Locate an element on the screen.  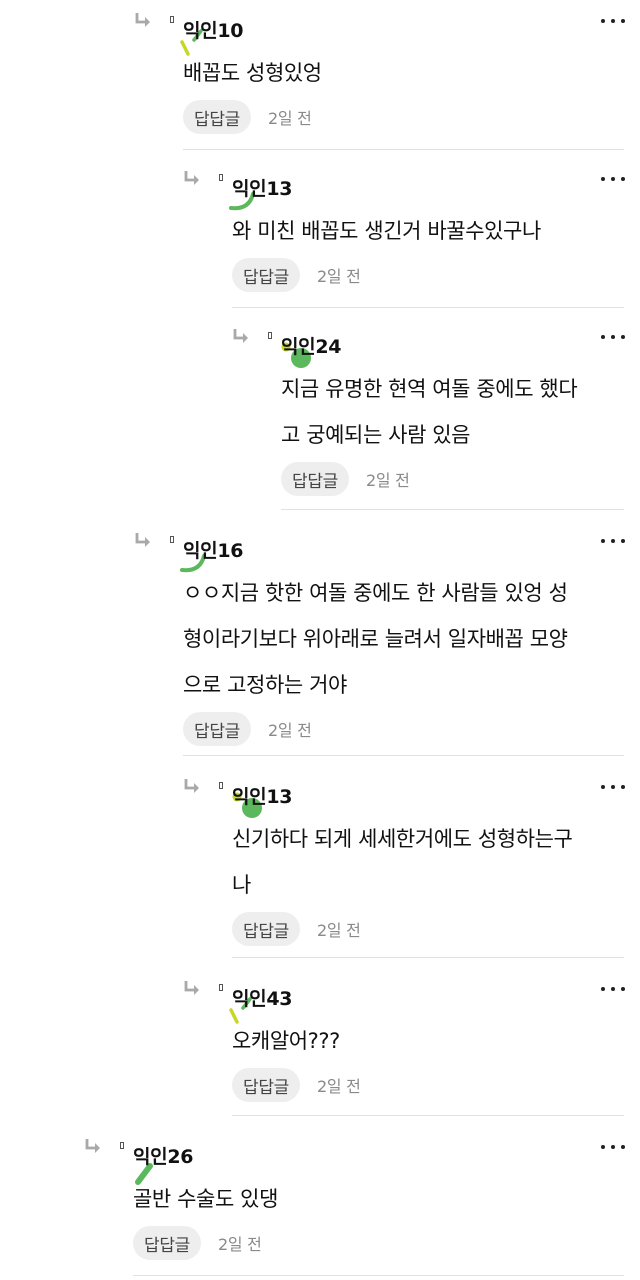
comment-author: 익인24 is located at coordinates (311, 345).